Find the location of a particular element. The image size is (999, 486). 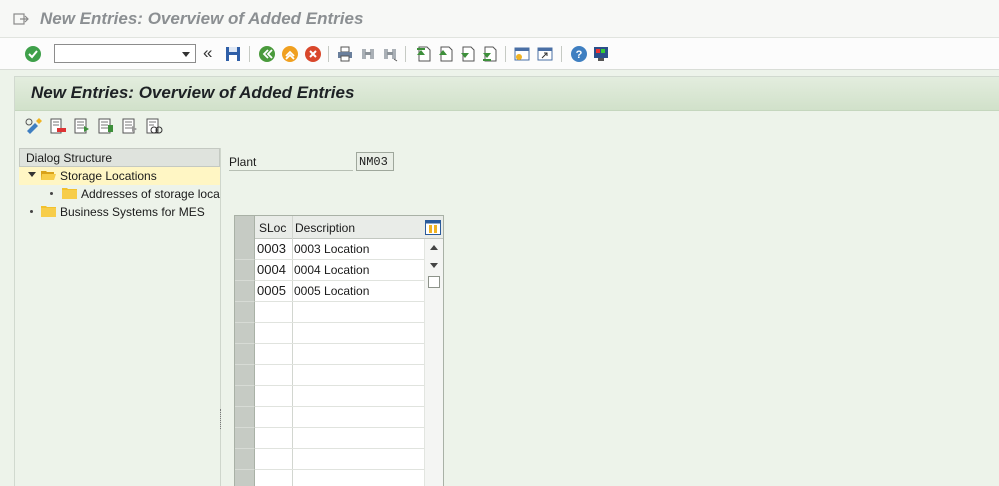

vertical-scrollbar is located at coordinates (433, 362).